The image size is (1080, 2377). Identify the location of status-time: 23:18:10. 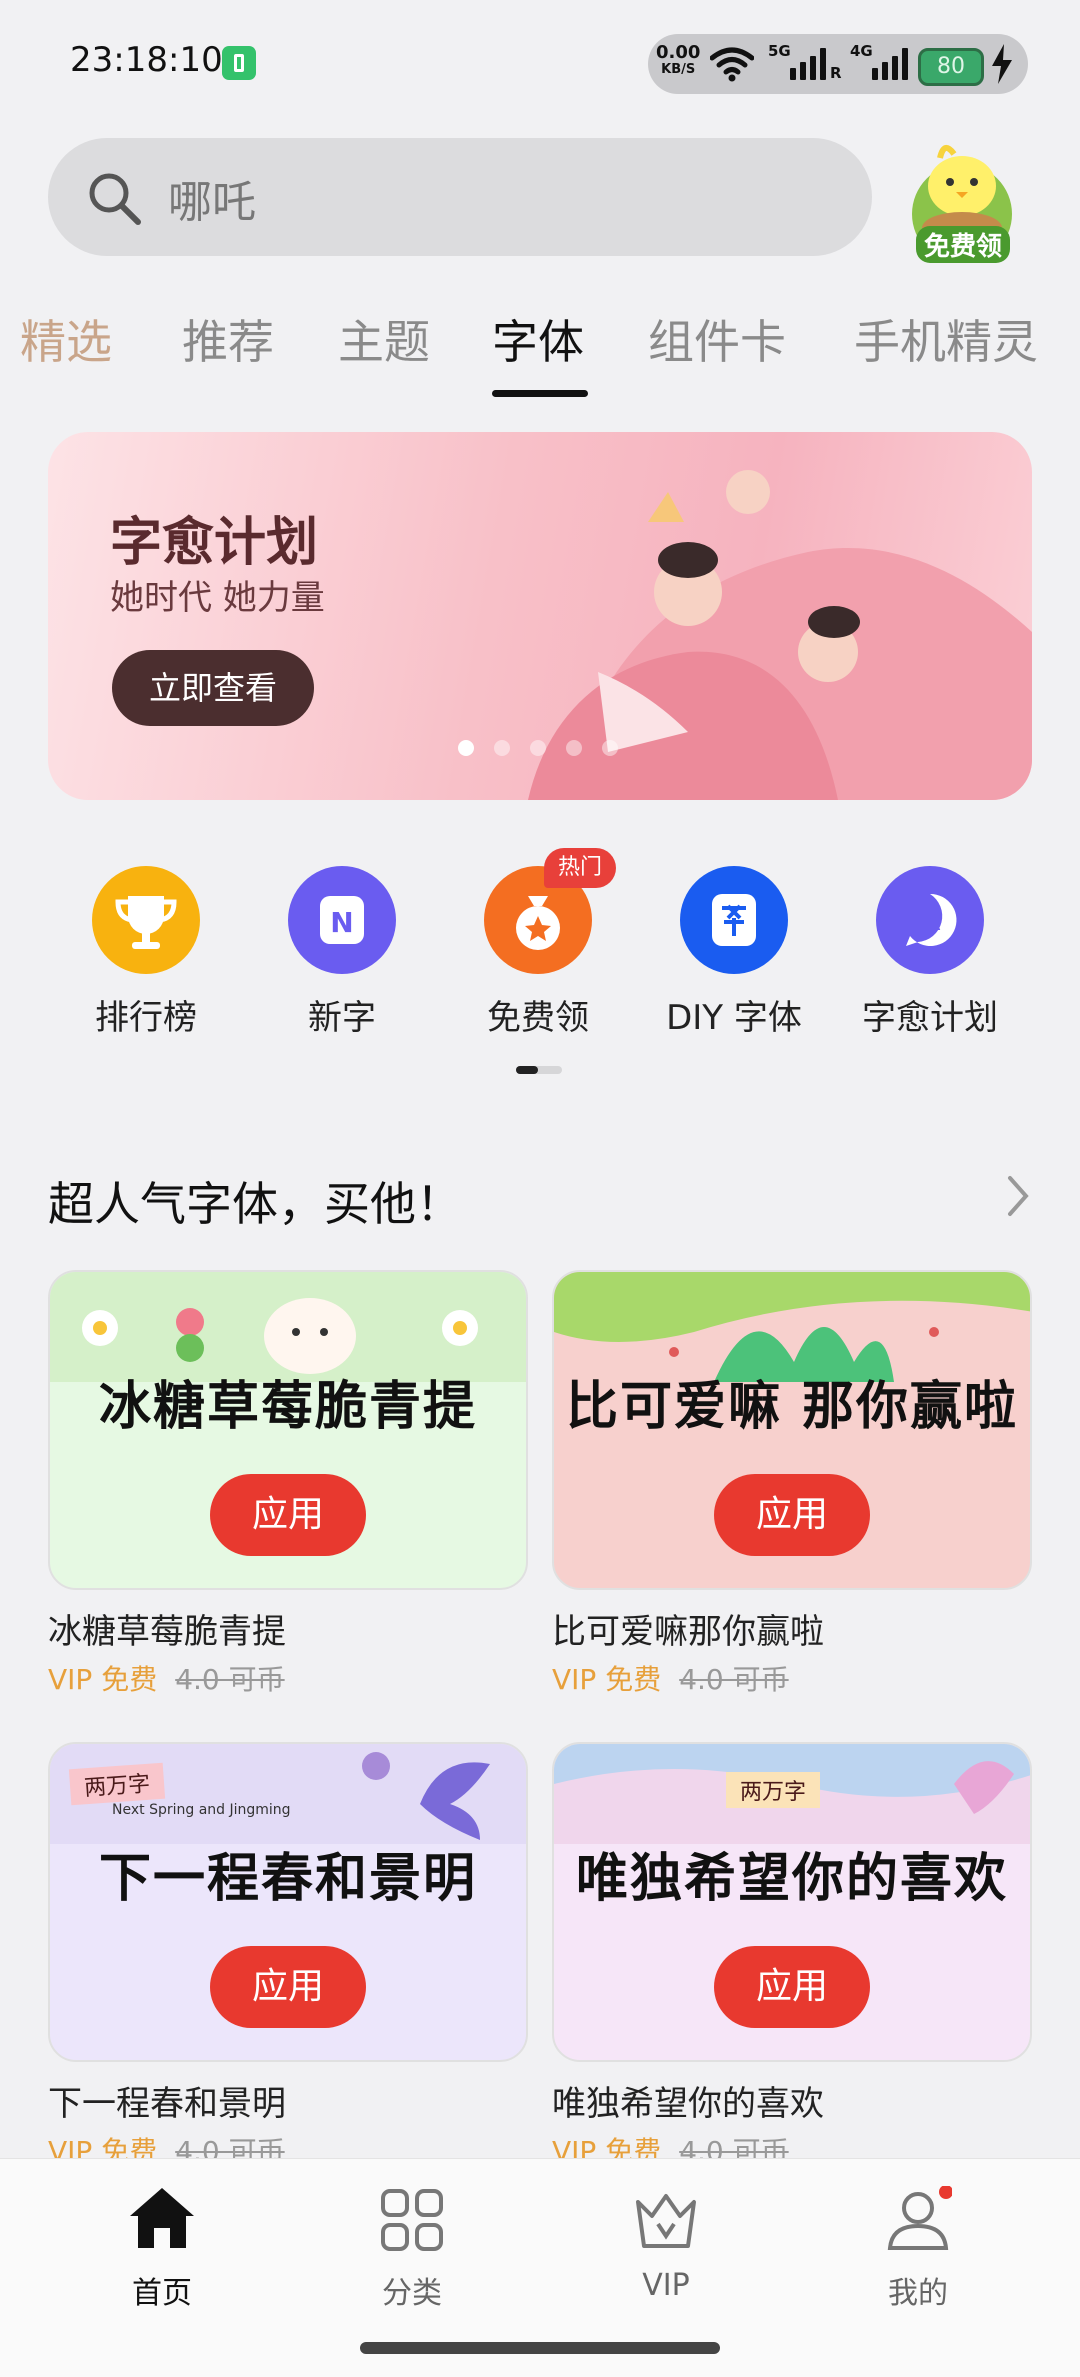
(146, 60).